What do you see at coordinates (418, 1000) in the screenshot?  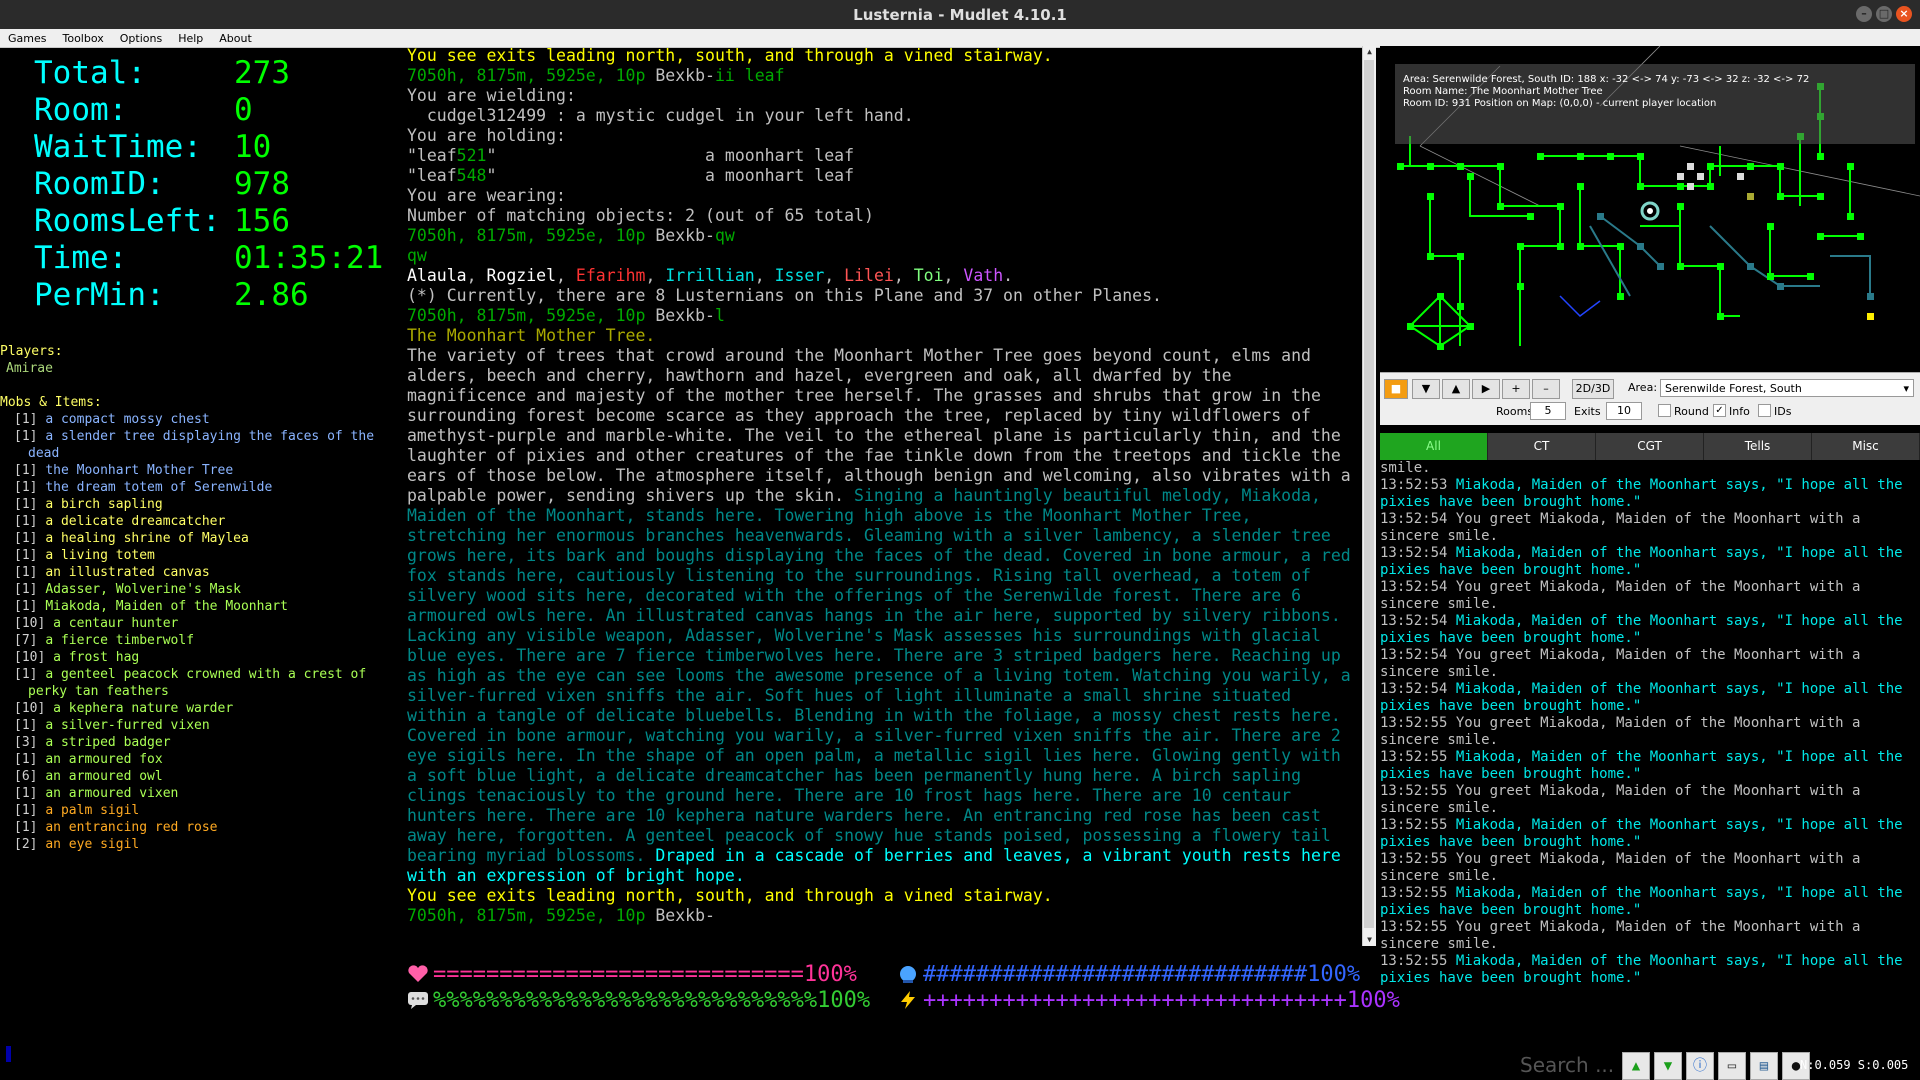 I see `speech-bubble-icon` at bounding box center [418, 1000].